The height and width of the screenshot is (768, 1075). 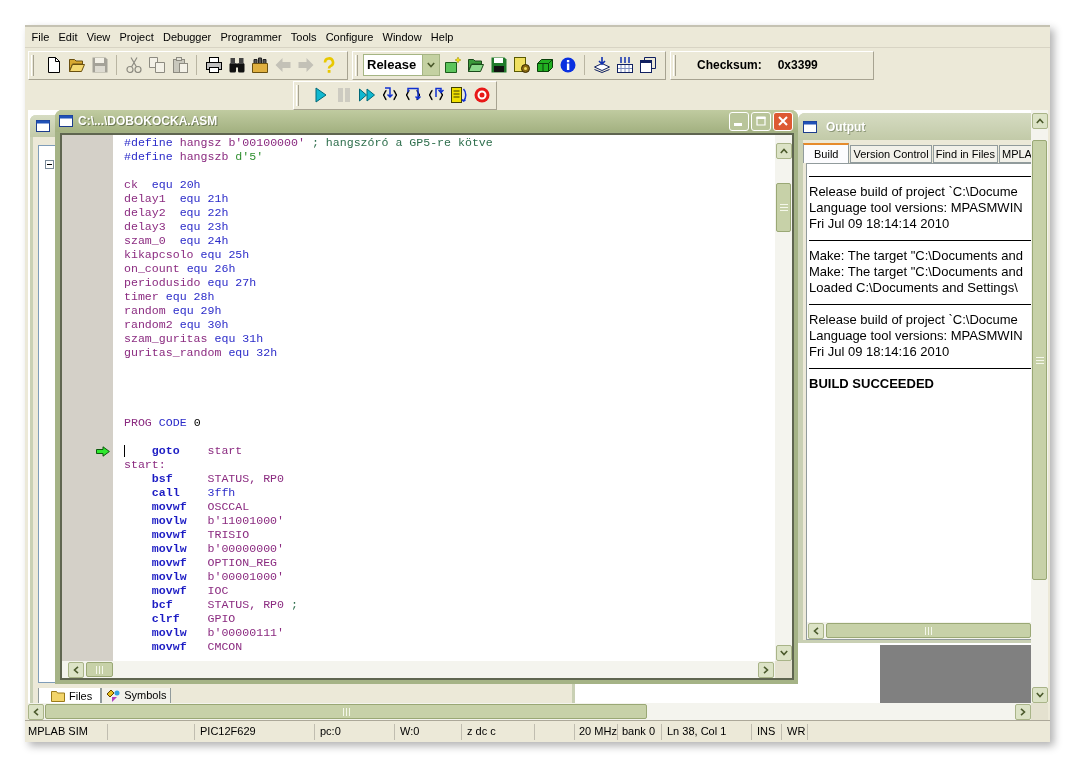 I want to click on tab: Symbols, so click(x=136, y=695).